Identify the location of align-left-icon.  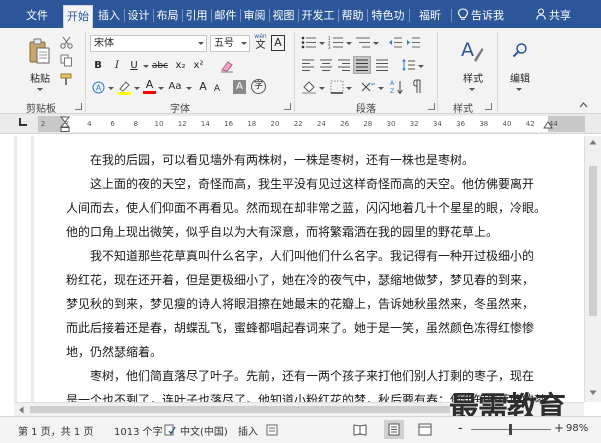
(308, 65).